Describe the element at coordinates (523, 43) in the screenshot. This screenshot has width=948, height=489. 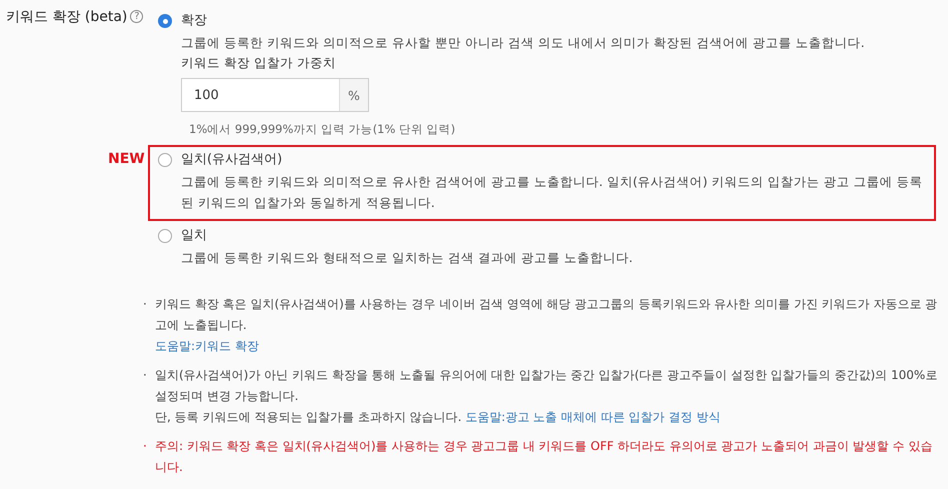
I see `option-description: 그룹에 등록한 키워드와 의미적으로 유사할 뿐만 아니라 검색 의도 내에서 의미가 확장된 검색어에 광고를 노출합니다.` at that location.